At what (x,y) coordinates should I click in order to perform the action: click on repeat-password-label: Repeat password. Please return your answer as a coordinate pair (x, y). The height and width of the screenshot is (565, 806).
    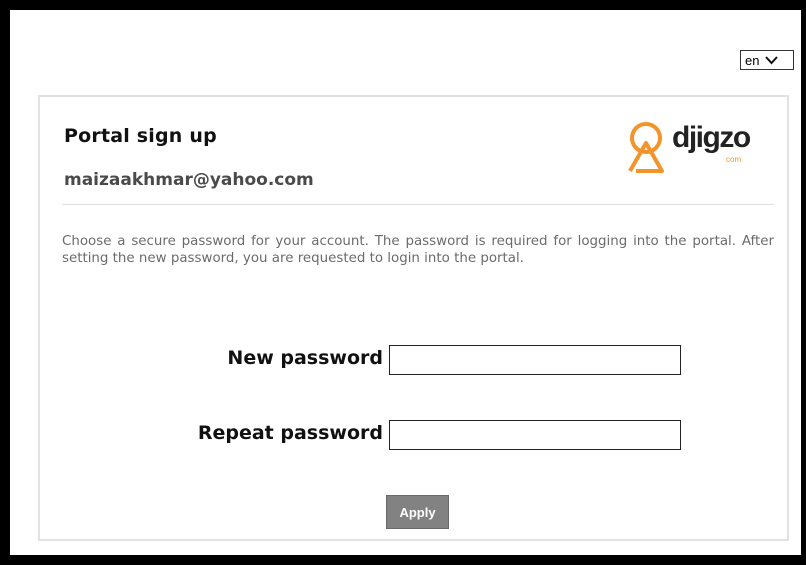
    Looking at the image, I should click on (290, 433).